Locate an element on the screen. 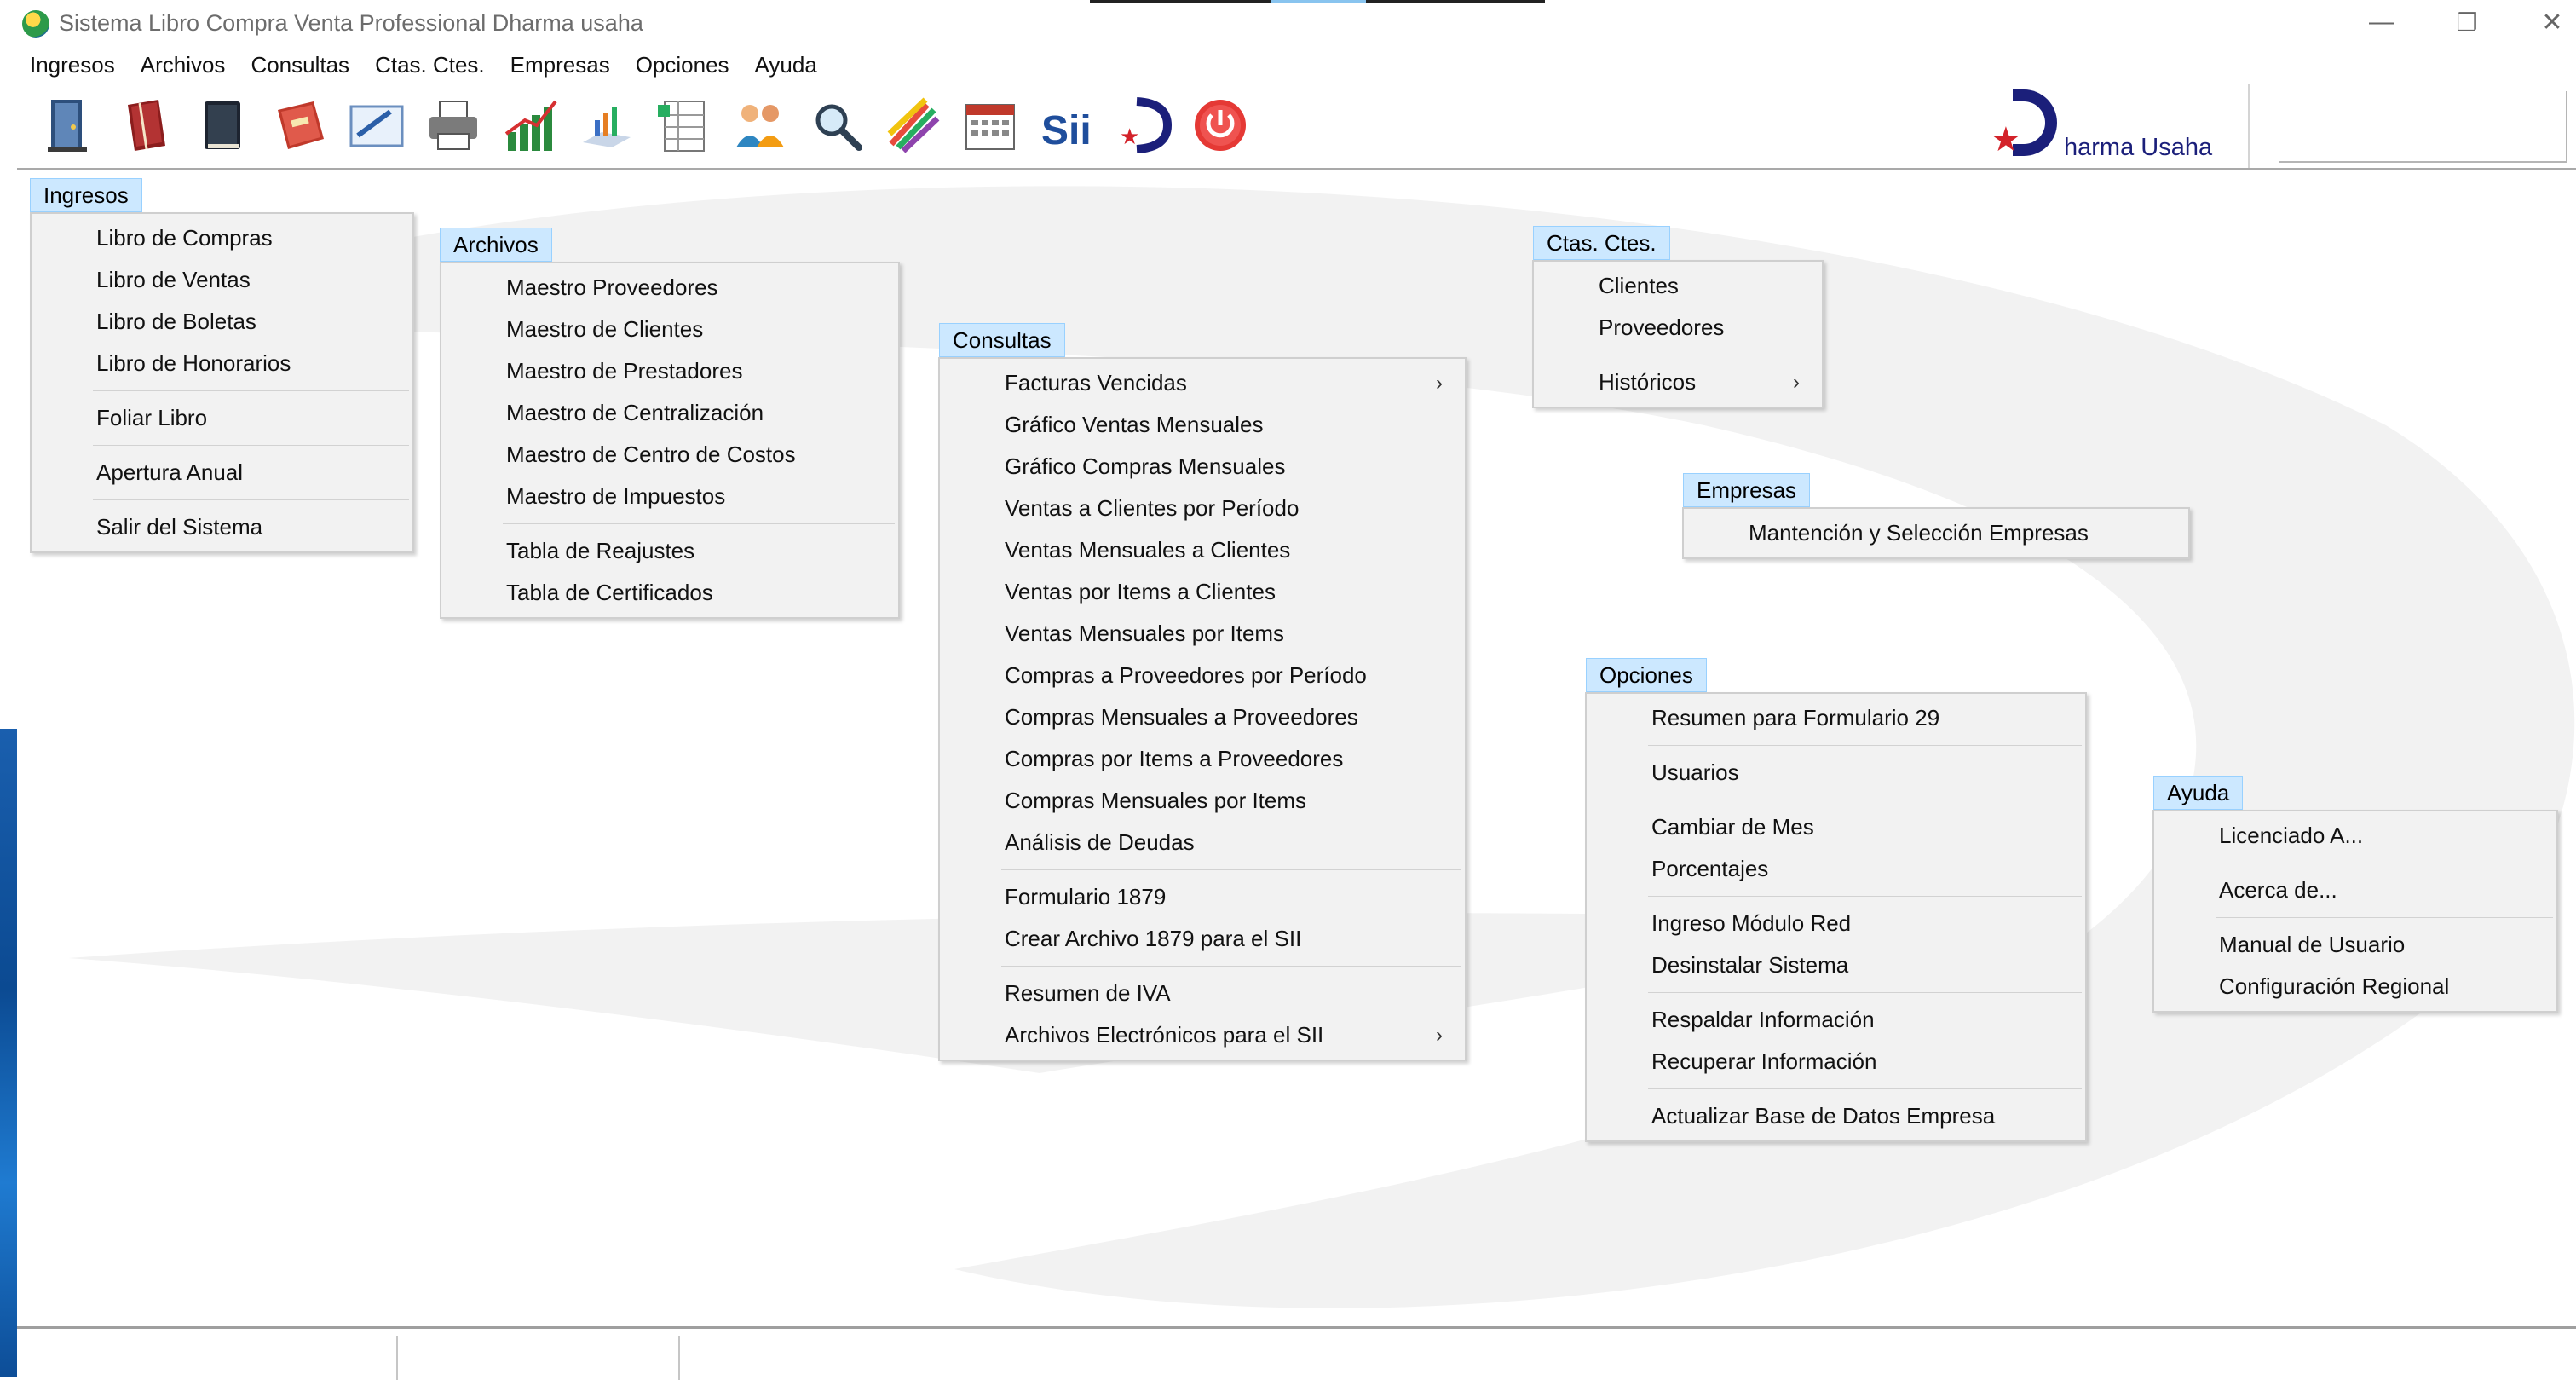 The image size is (2576, 1380). empresas-menu-title: Empresas is located at coordinates (1747, 490).